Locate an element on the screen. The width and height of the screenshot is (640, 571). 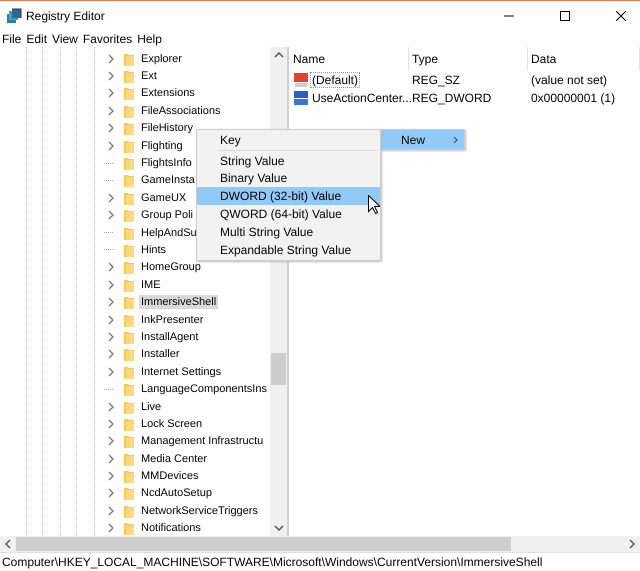
column-header: Name is located at coordinates (349, 59).